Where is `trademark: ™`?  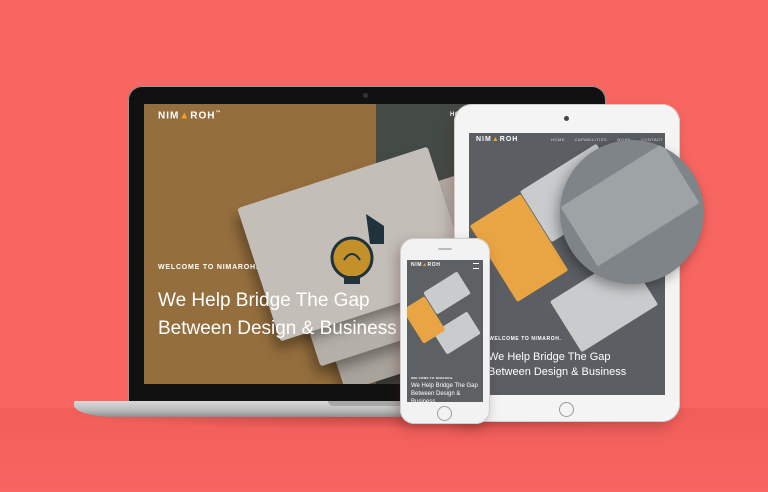 trademark: ™ is located at coordinates (218, 113).